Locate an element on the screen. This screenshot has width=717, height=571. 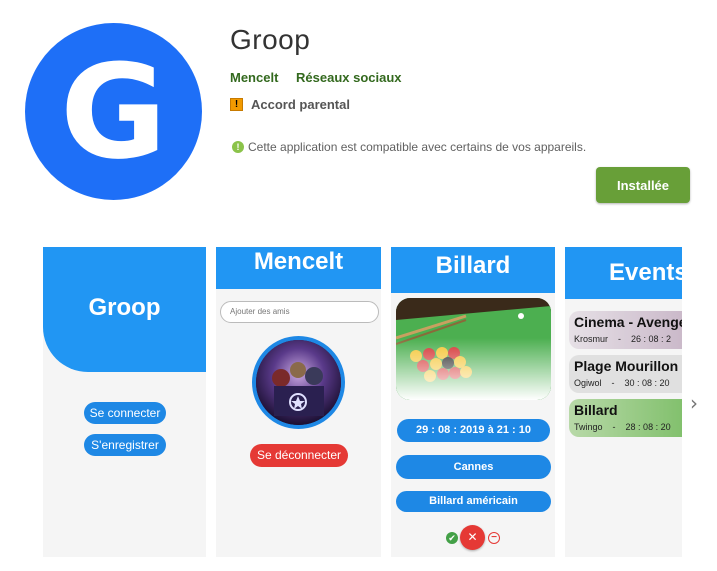
login-app-title: Groop is located at coordinates (124, 307).